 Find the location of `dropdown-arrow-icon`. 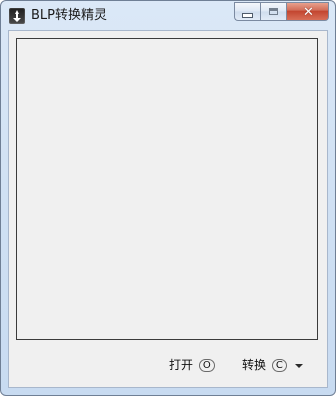

dropdown-arrow-icon is located at coordinates (299, 366).